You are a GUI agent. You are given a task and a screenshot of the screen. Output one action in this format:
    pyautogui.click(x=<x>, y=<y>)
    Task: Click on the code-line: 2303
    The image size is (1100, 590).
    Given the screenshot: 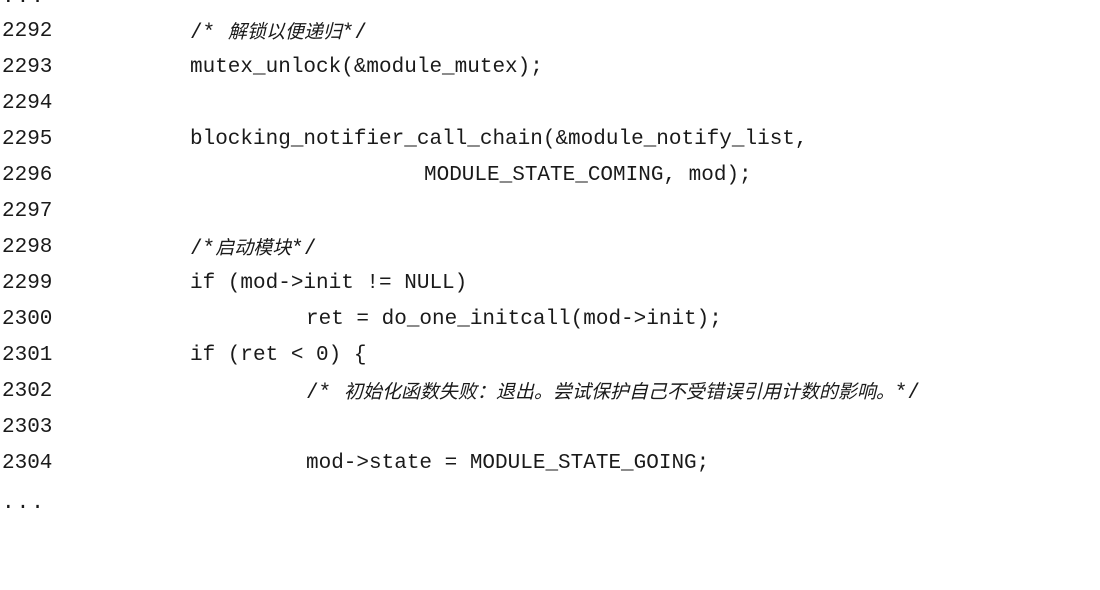 What is the action you would take?
    pyautogui.click(x=550, y=428)
    